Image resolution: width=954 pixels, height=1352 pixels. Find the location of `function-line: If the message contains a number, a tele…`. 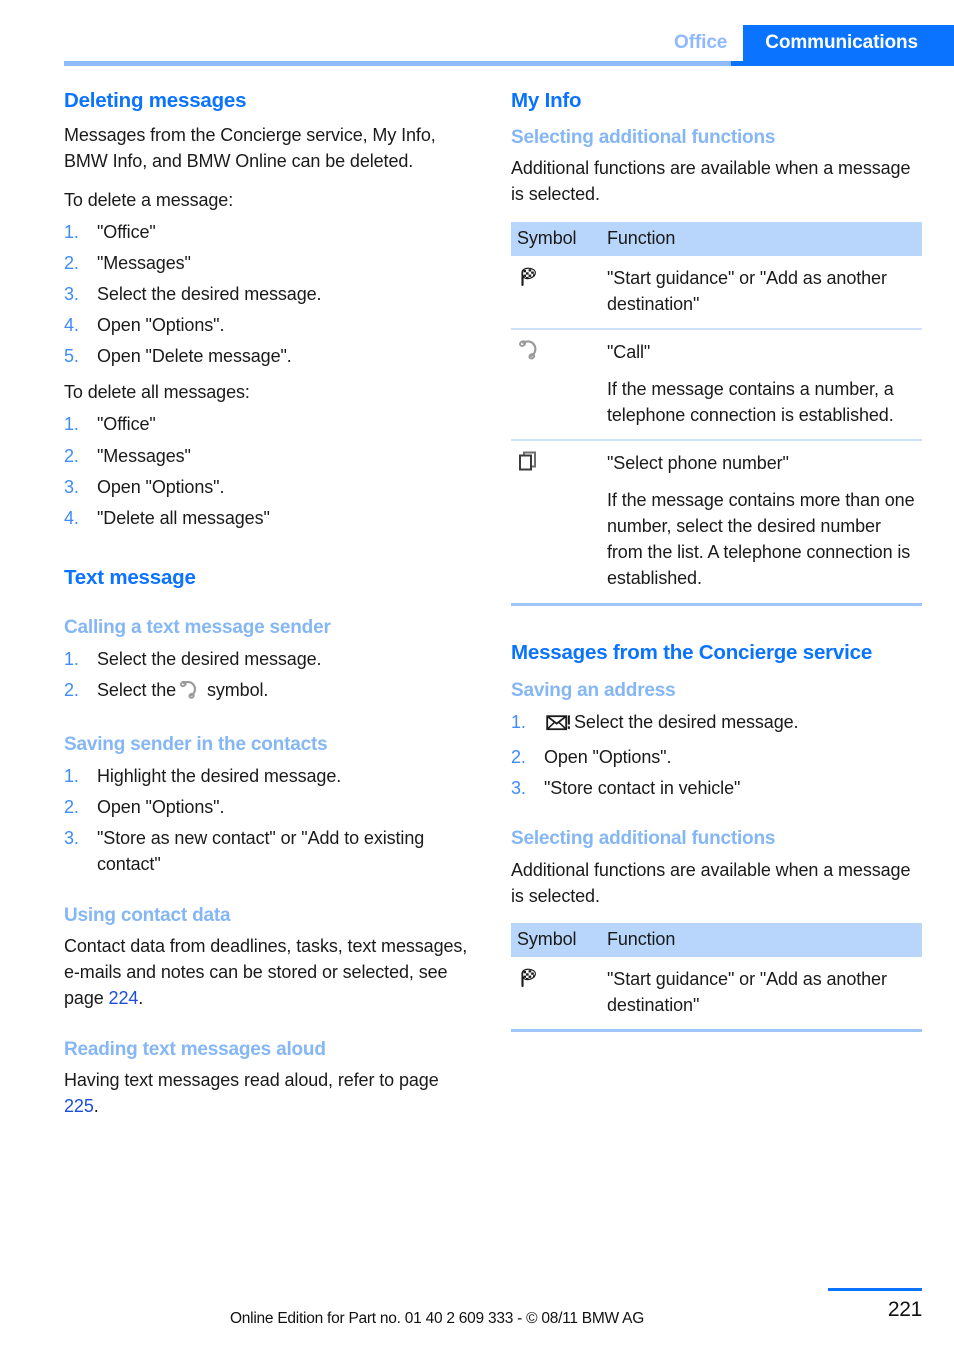

function-line: If the message contains a number, a tele… is located at coordinates (750, 401).